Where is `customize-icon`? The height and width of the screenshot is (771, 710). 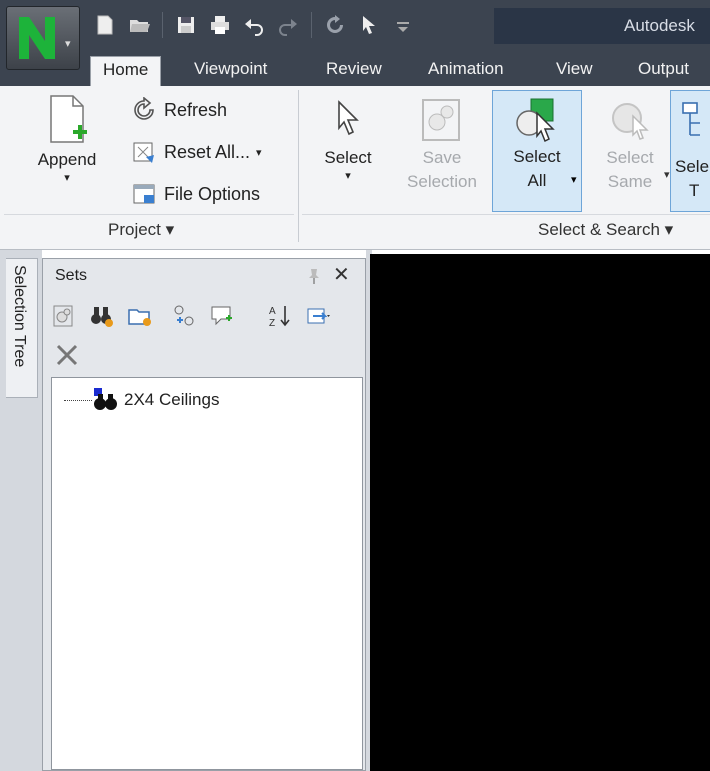
customize-icon is located at coordinates (403, 27).